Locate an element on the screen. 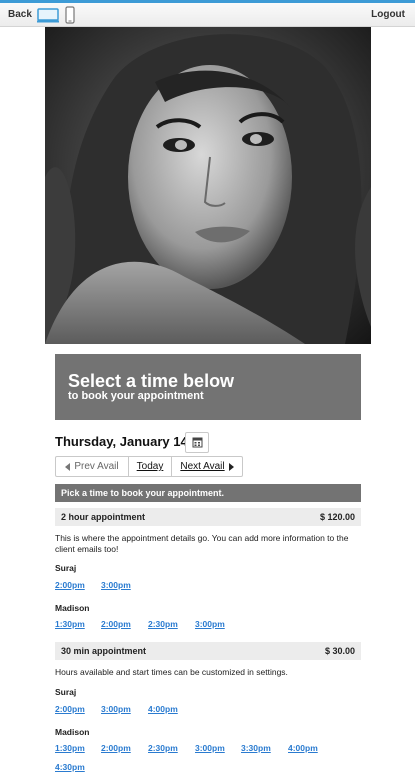 The image size is (415, 782). today-button: Today is located at coordinates (150, 466).